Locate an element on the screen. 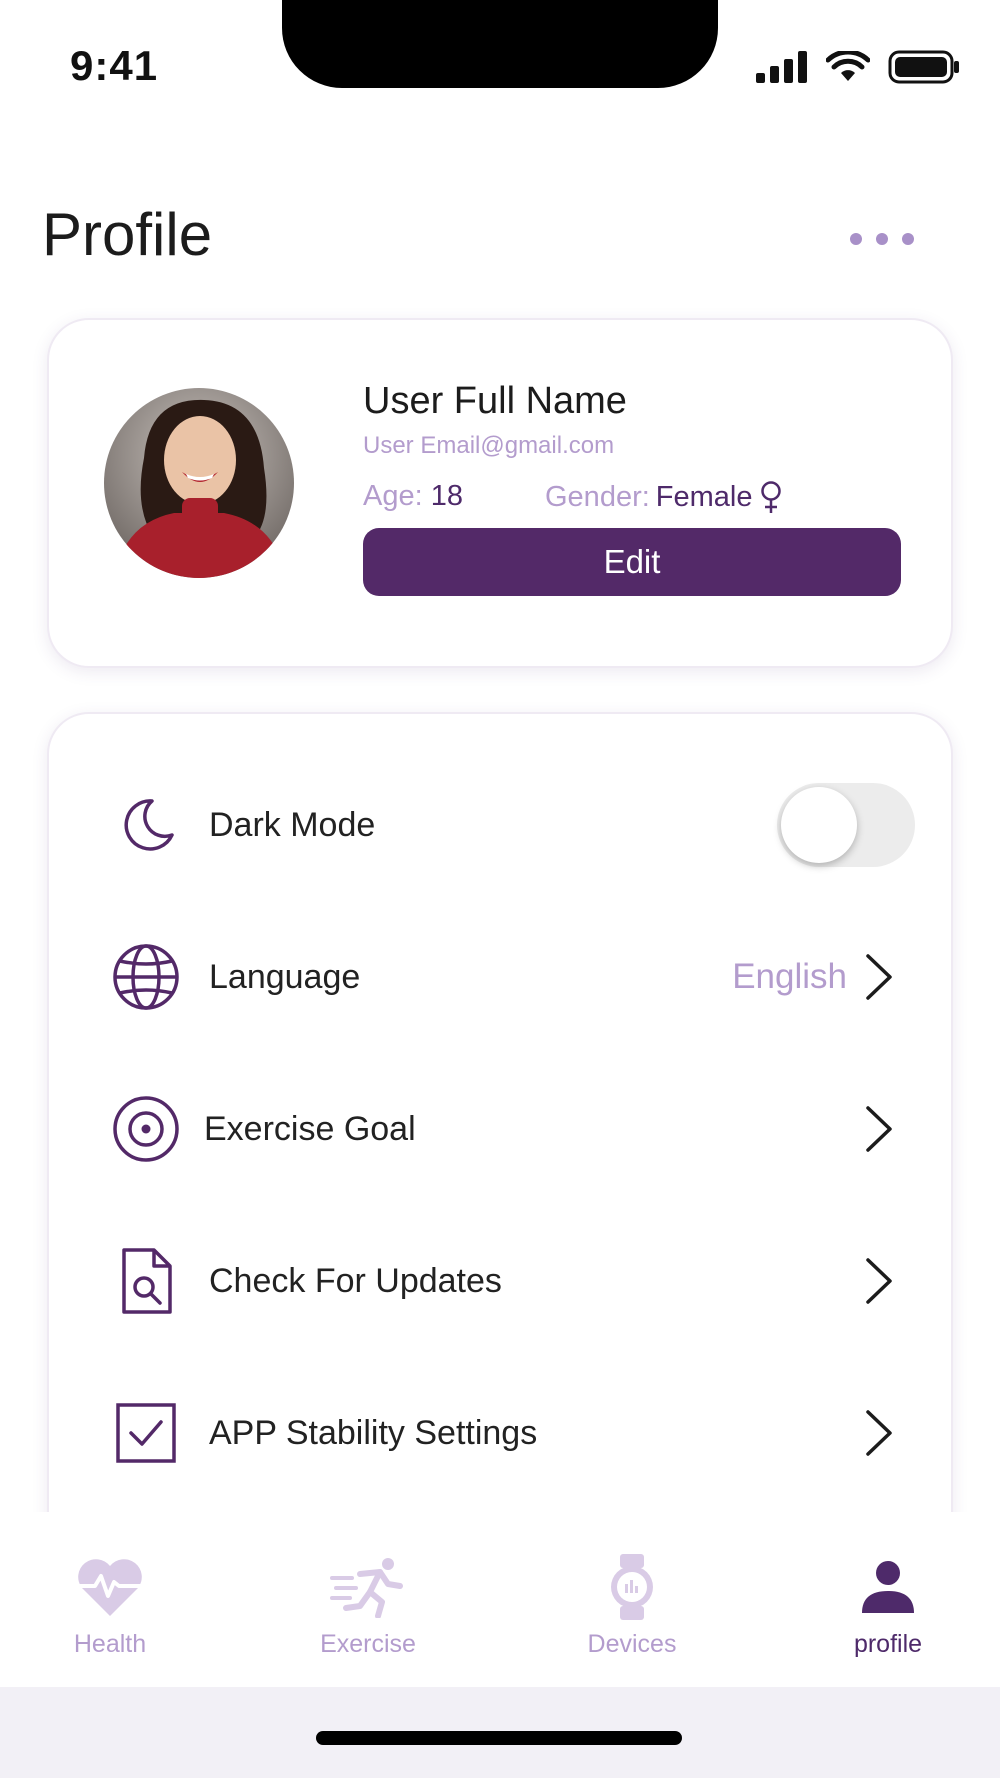 The width and height of the screenshot is (1000, 1778). home-indicator-area is located at coordinates (500, 1732).